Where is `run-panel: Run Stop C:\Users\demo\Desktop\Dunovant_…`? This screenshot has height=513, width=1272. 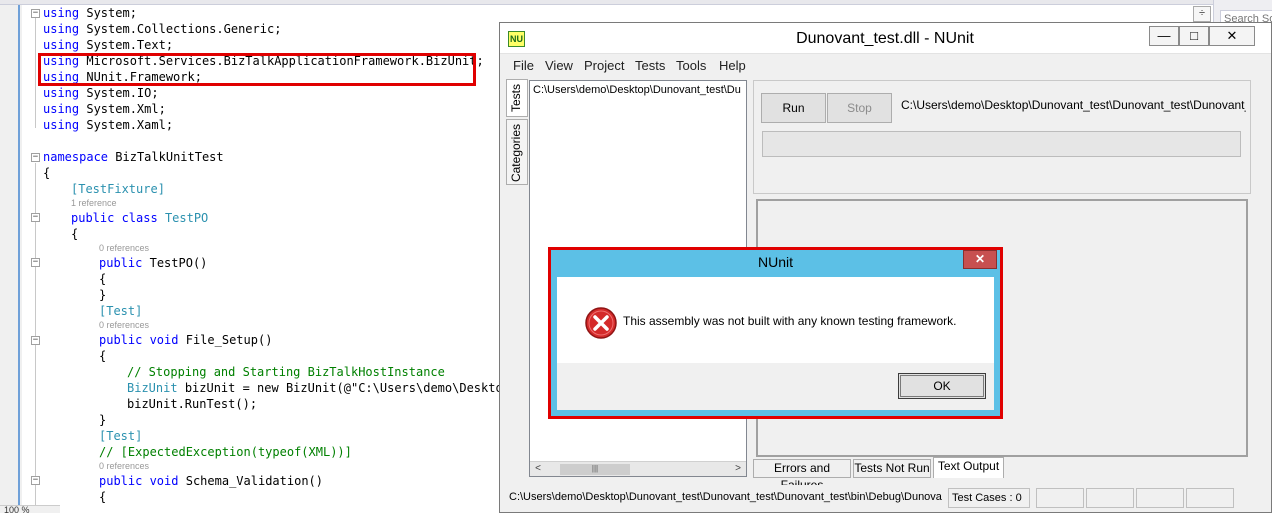 run-panel: Run Stop C:\Users\demo\Desktop\Dunovant_… is located at coordinates (1002, 137).